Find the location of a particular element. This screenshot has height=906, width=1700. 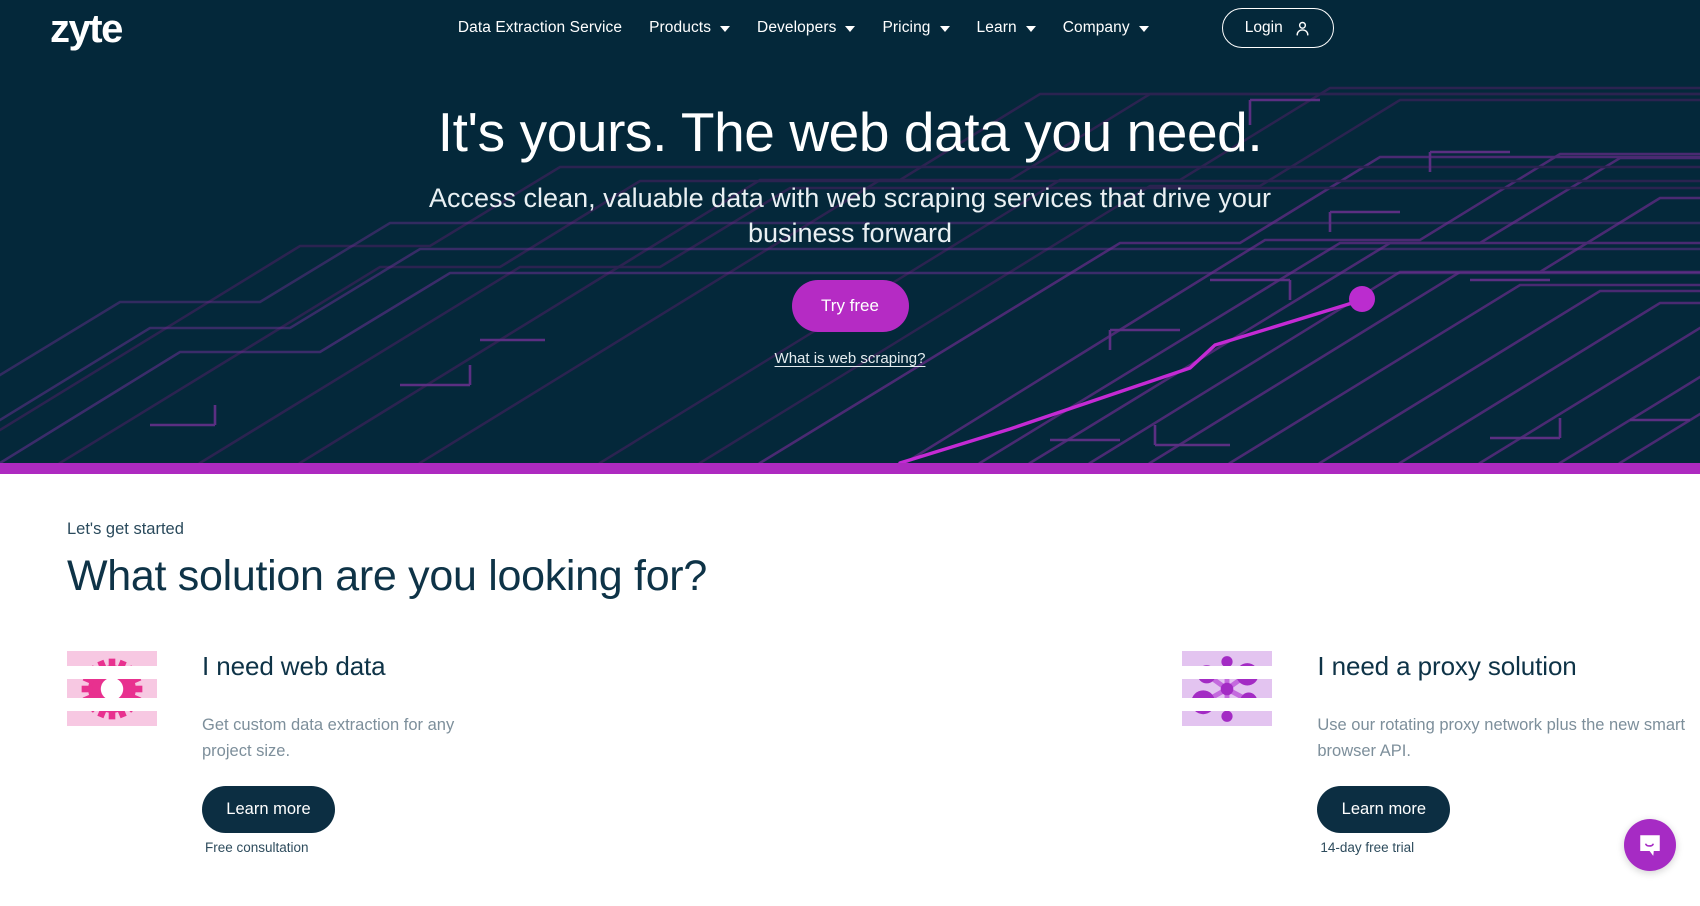

nav-item-products: Products is located at coordinates (690, 28).